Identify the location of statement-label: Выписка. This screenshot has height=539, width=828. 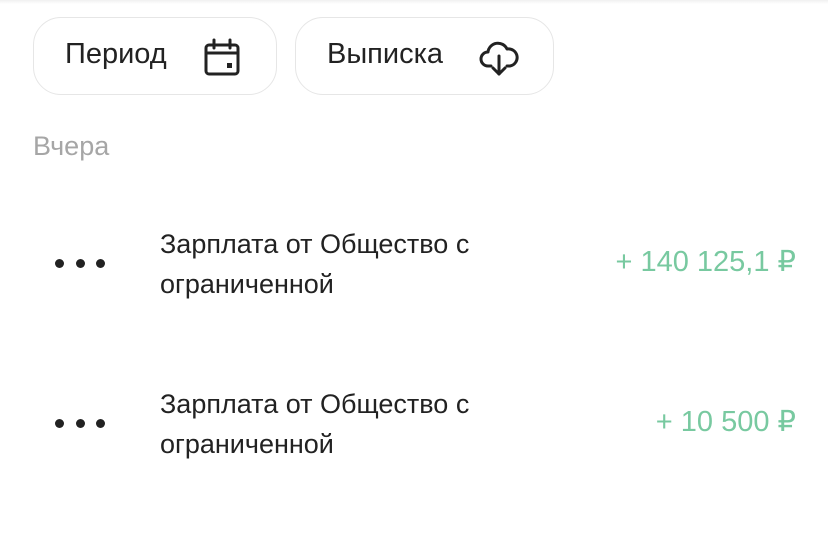
(385, 54).